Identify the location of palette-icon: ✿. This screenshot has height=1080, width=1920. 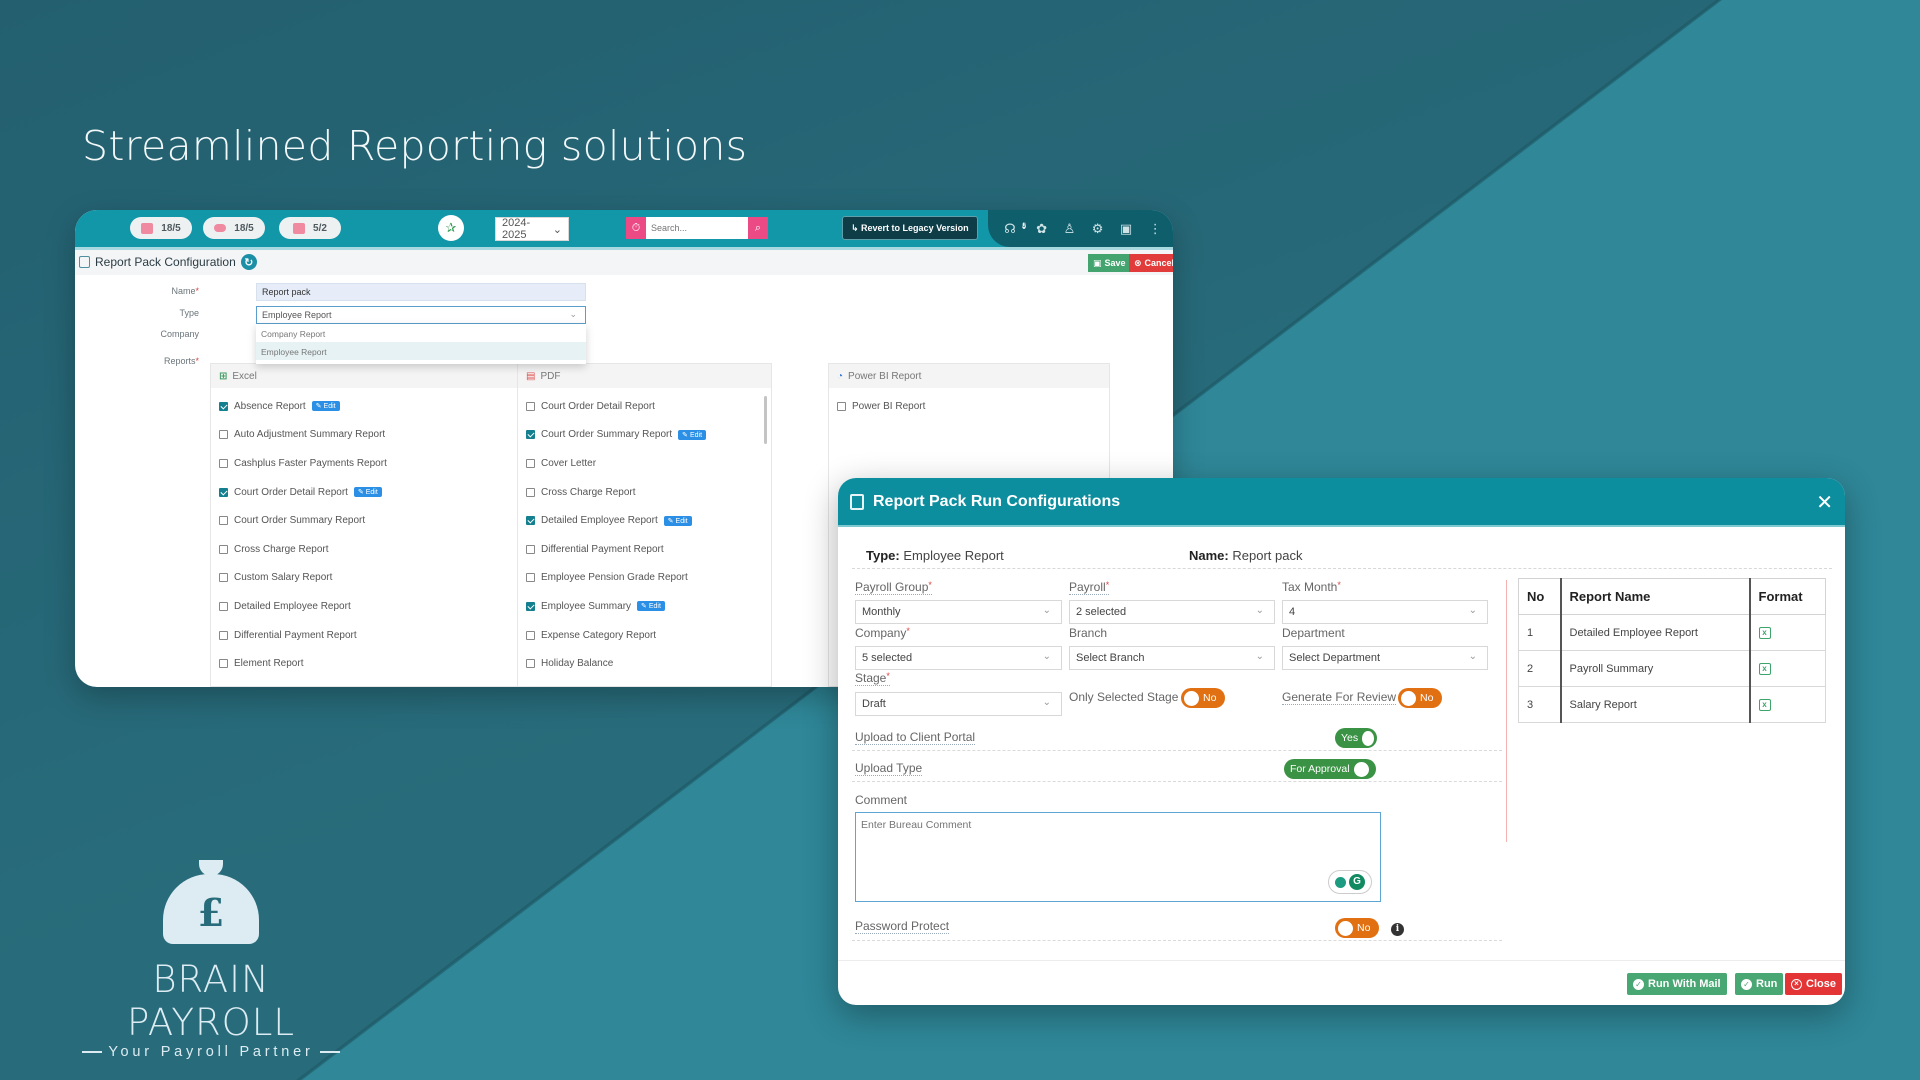
(1041, 229).